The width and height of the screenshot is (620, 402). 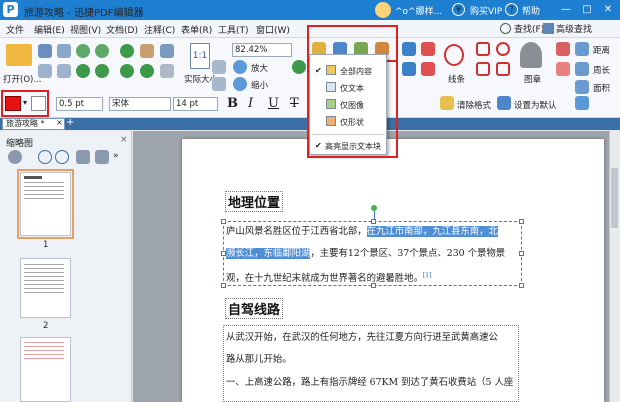 I want to click on refresh-icon, so click(x=299, y=67).